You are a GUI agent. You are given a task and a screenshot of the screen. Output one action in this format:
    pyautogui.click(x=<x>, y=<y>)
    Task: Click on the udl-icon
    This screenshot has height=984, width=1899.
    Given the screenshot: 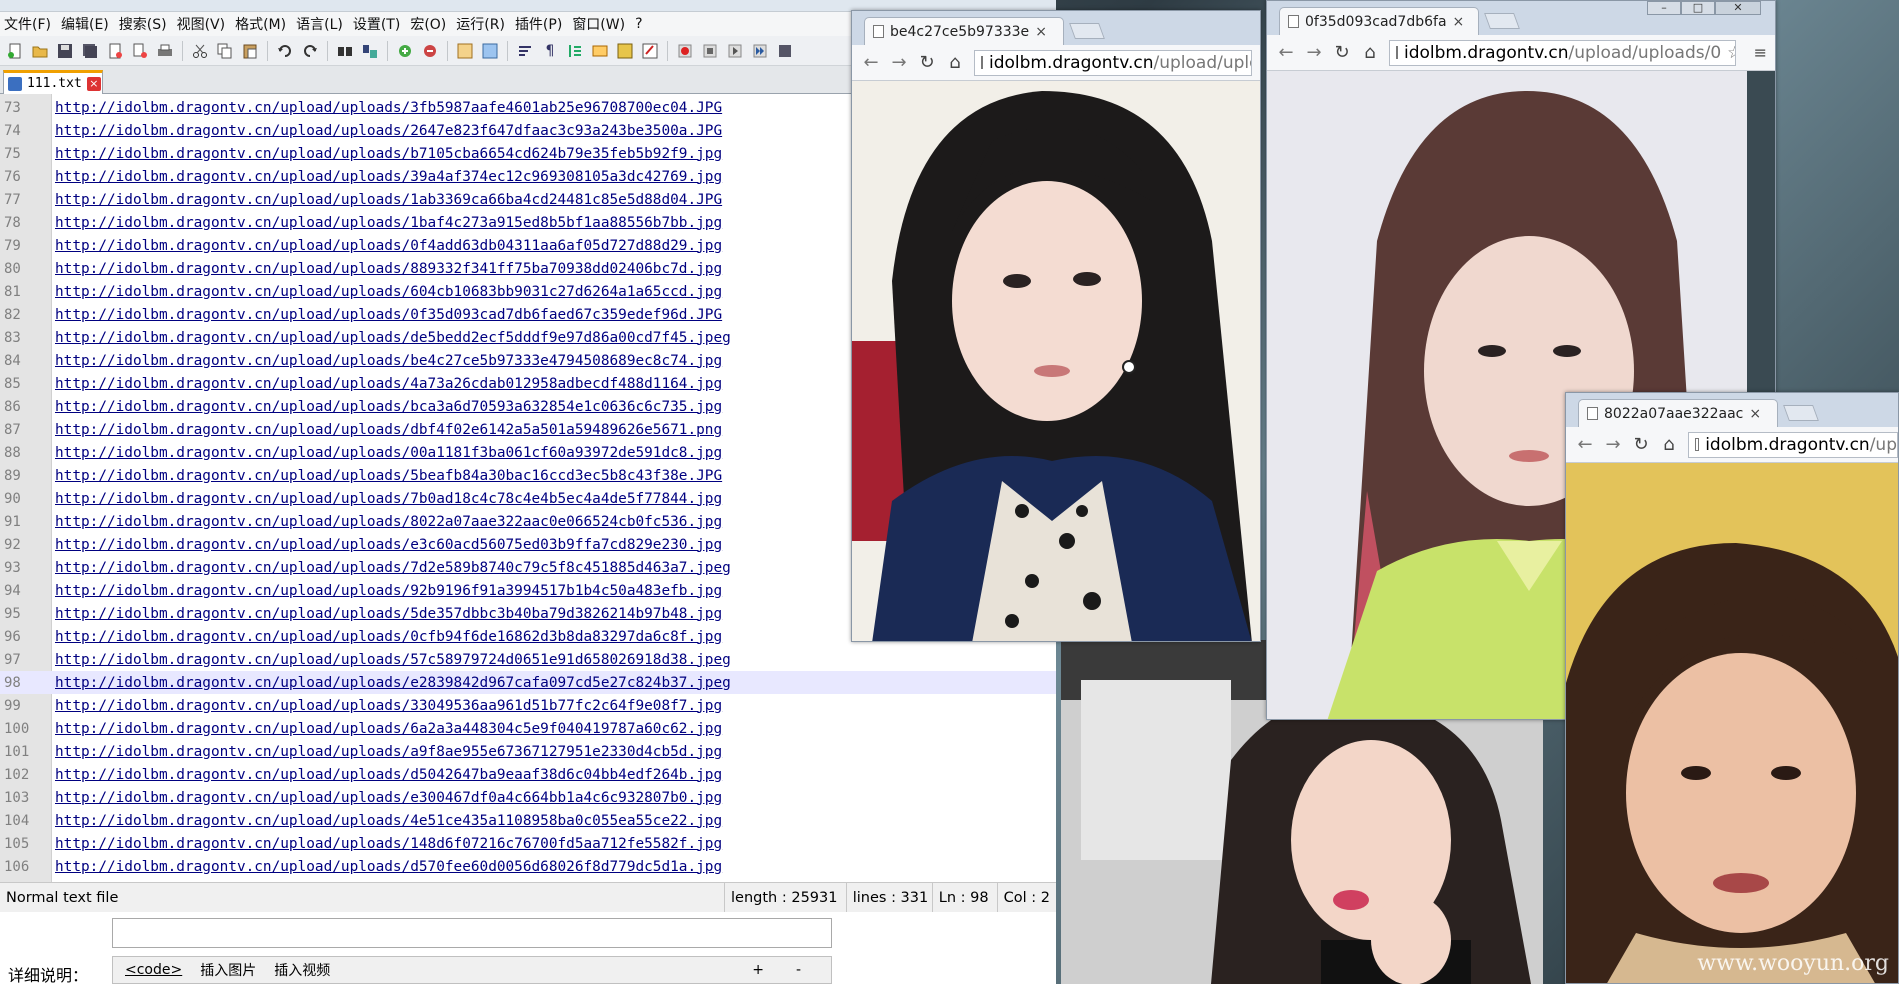 What is the action you would take?
    pyautogui.click(x=600, y=51)
    